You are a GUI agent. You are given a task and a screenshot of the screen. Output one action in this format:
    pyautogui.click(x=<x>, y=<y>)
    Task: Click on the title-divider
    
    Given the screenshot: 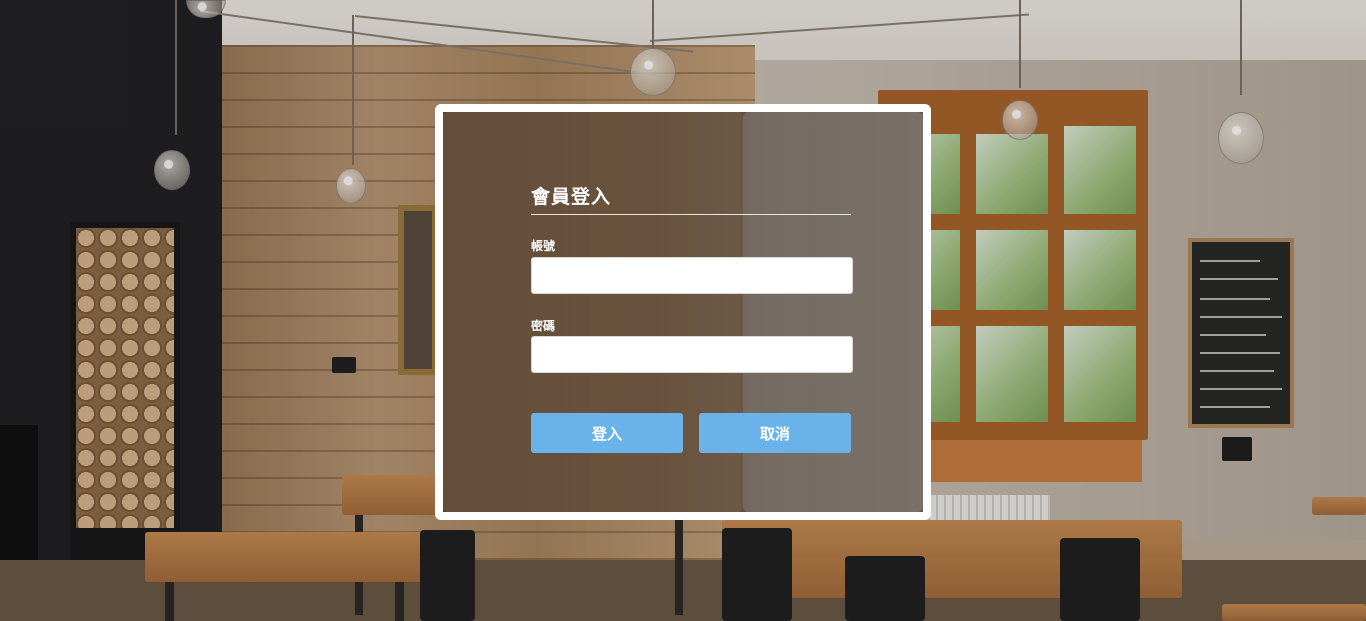 What is the action you would take?
    pyautogui.click(x=691, y=214)
    